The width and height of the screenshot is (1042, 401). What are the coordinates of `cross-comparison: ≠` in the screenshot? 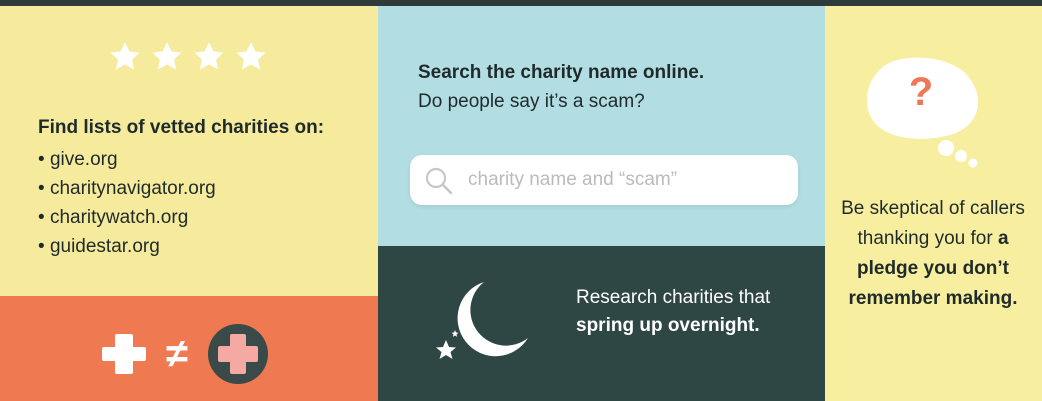 It's located at (185, 354).